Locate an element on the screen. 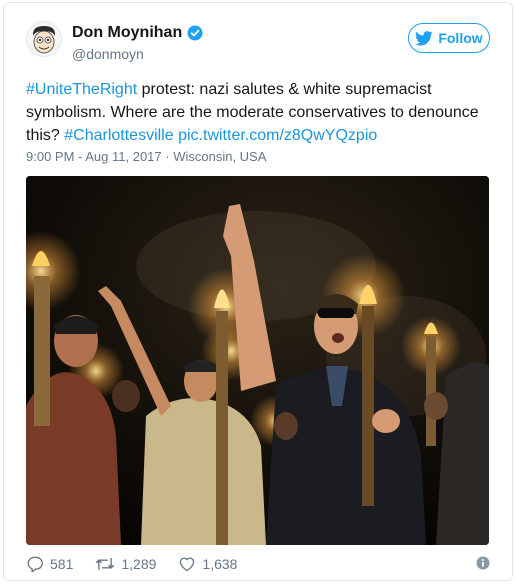 This screenshot has width=516, height=587. info-icon is located at coordinates (483, 563).